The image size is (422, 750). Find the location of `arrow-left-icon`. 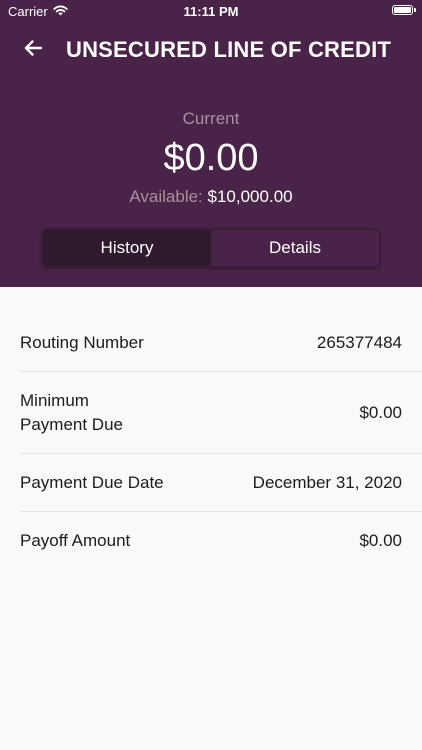

arrow-left-icon is located at coordinates (33, 50).